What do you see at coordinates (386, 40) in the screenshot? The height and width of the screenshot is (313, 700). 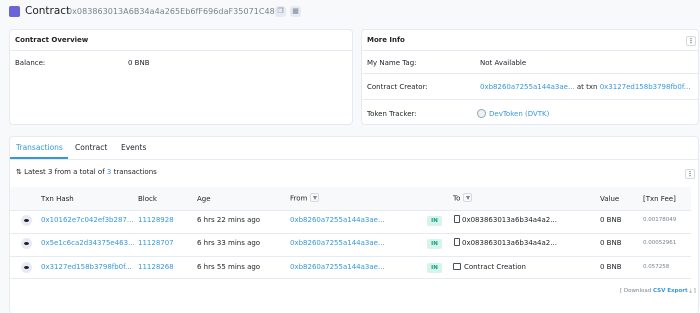 I see `more-info-title: More Info` at bounding box center [386, 40].